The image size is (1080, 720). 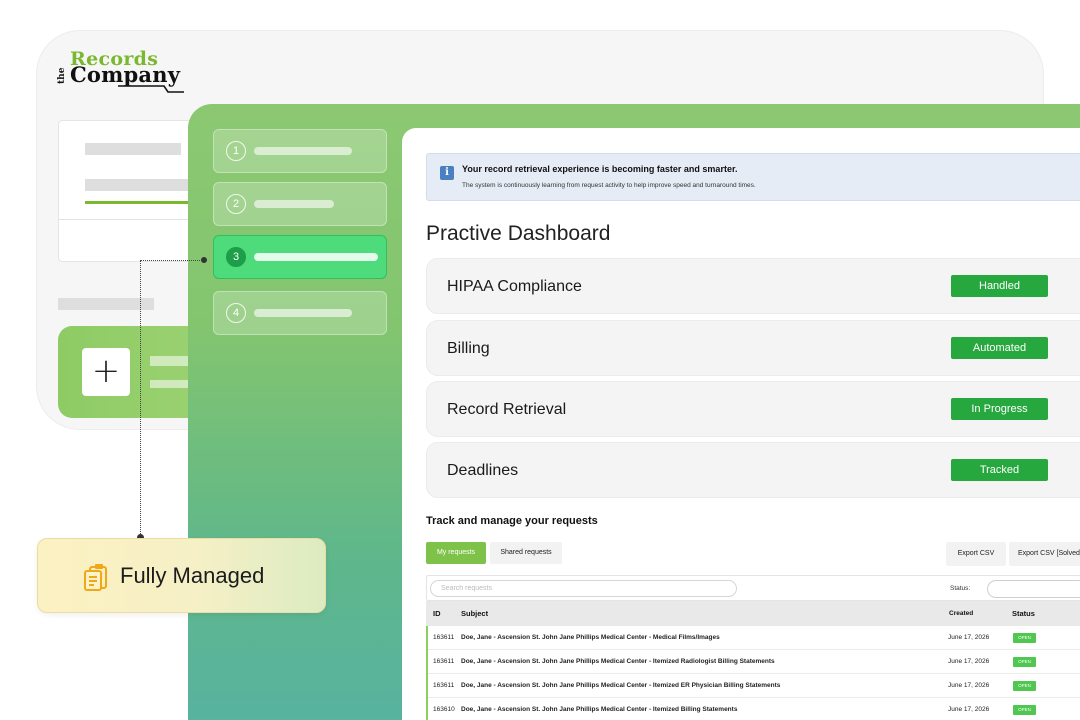 I want to click on compliance-row-billing: Billing Automated, so click(x=753, y=348).